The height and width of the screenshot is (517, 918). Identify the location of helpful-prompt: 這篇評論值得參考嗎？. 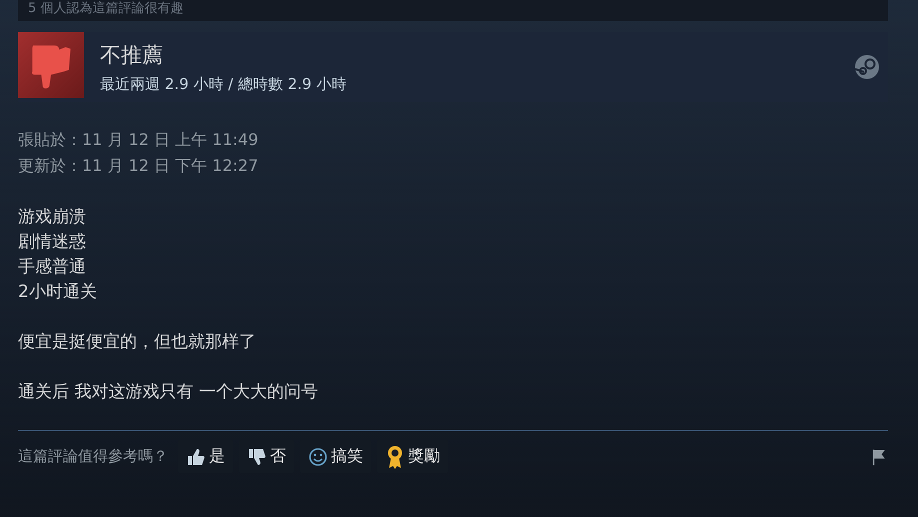
(93, 456).